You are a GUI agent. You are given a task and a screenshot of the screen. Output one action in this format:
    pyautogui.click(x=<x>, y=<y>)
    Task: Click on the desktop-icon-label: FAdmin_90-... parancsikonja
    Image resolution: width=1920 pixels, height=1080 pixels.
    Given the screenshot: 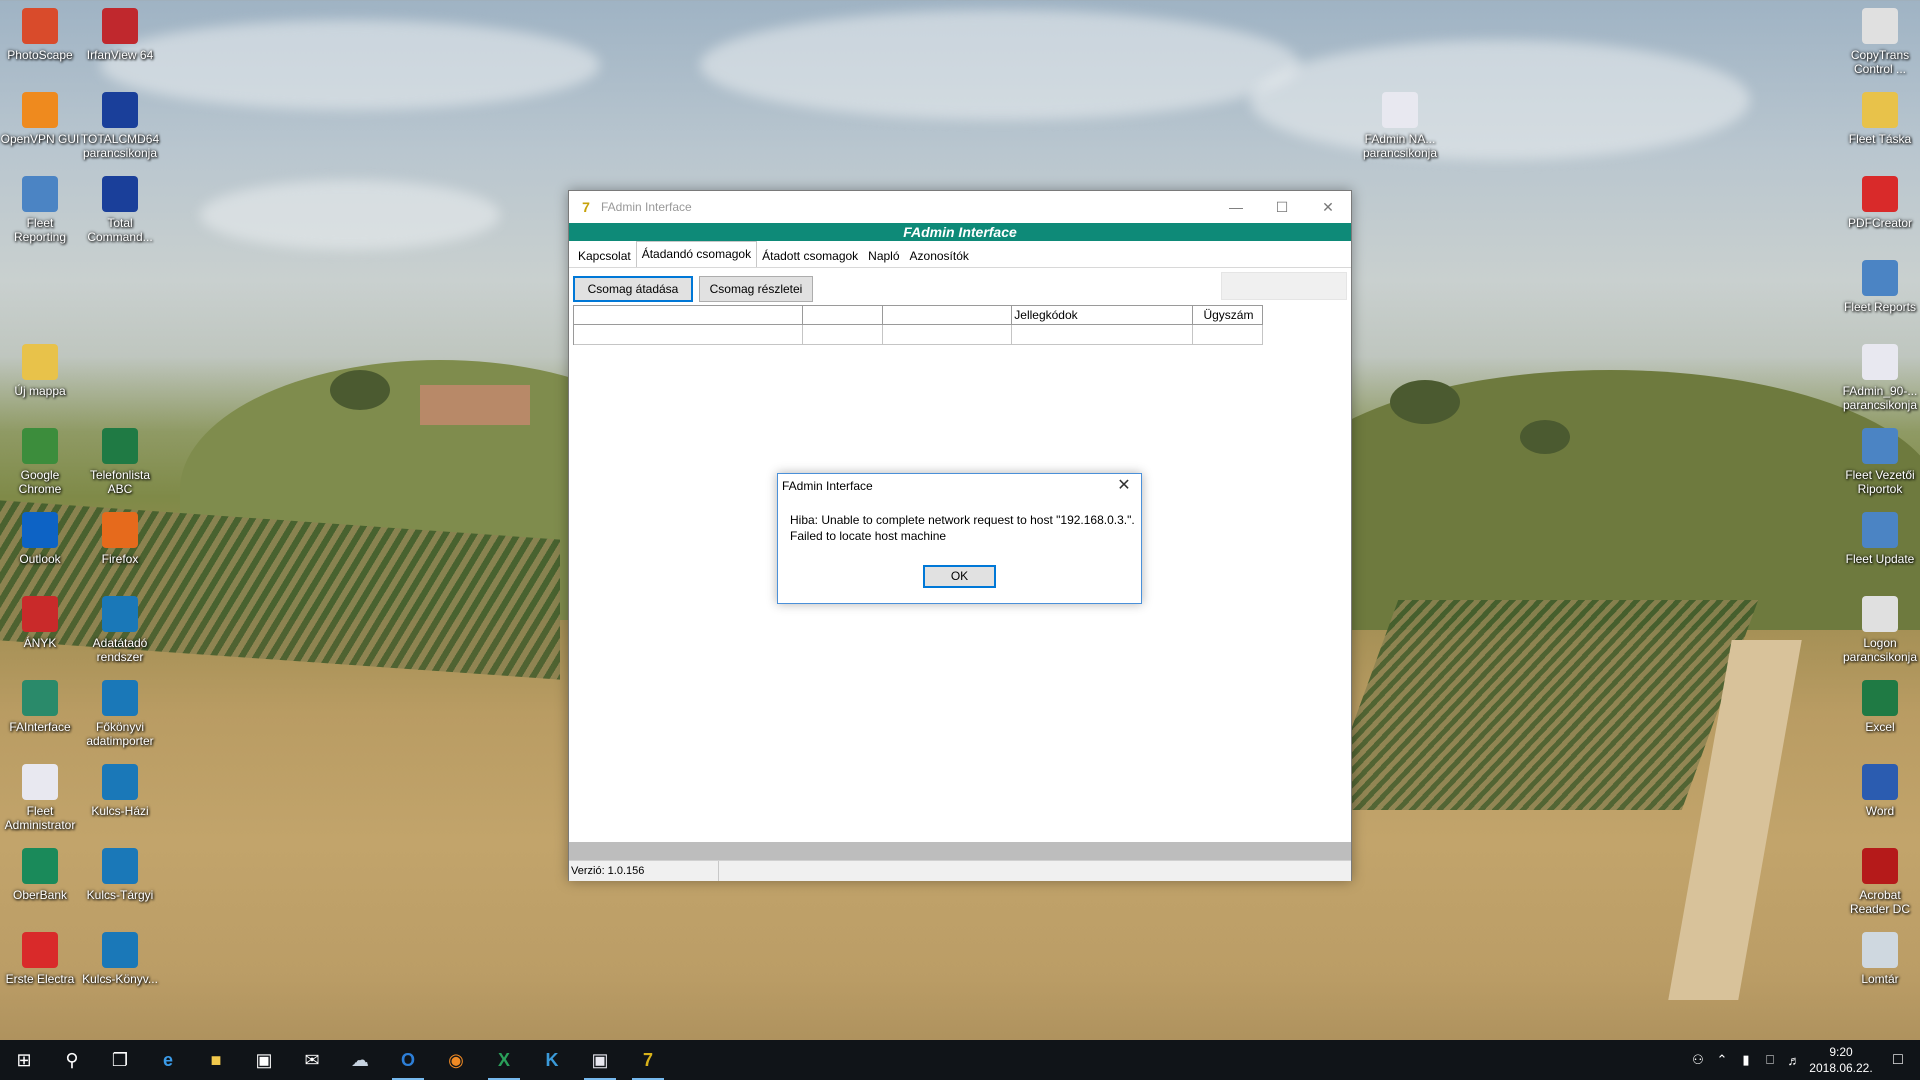 What is the action you would take?
    pyautogui.click(x=1880, y=398)
    